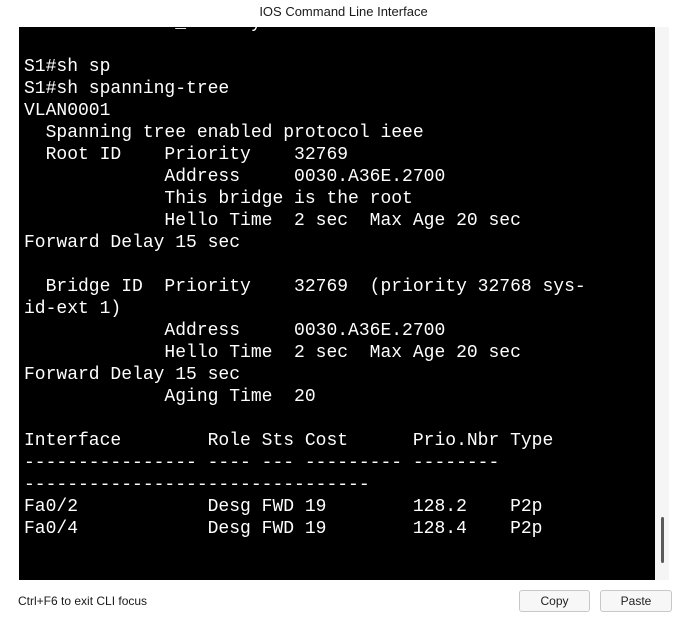 The height and width of the screenshot is (638, 687). I want to click on terminal-line: Spanning tree enabled protocol ieee, so click(224, 133).